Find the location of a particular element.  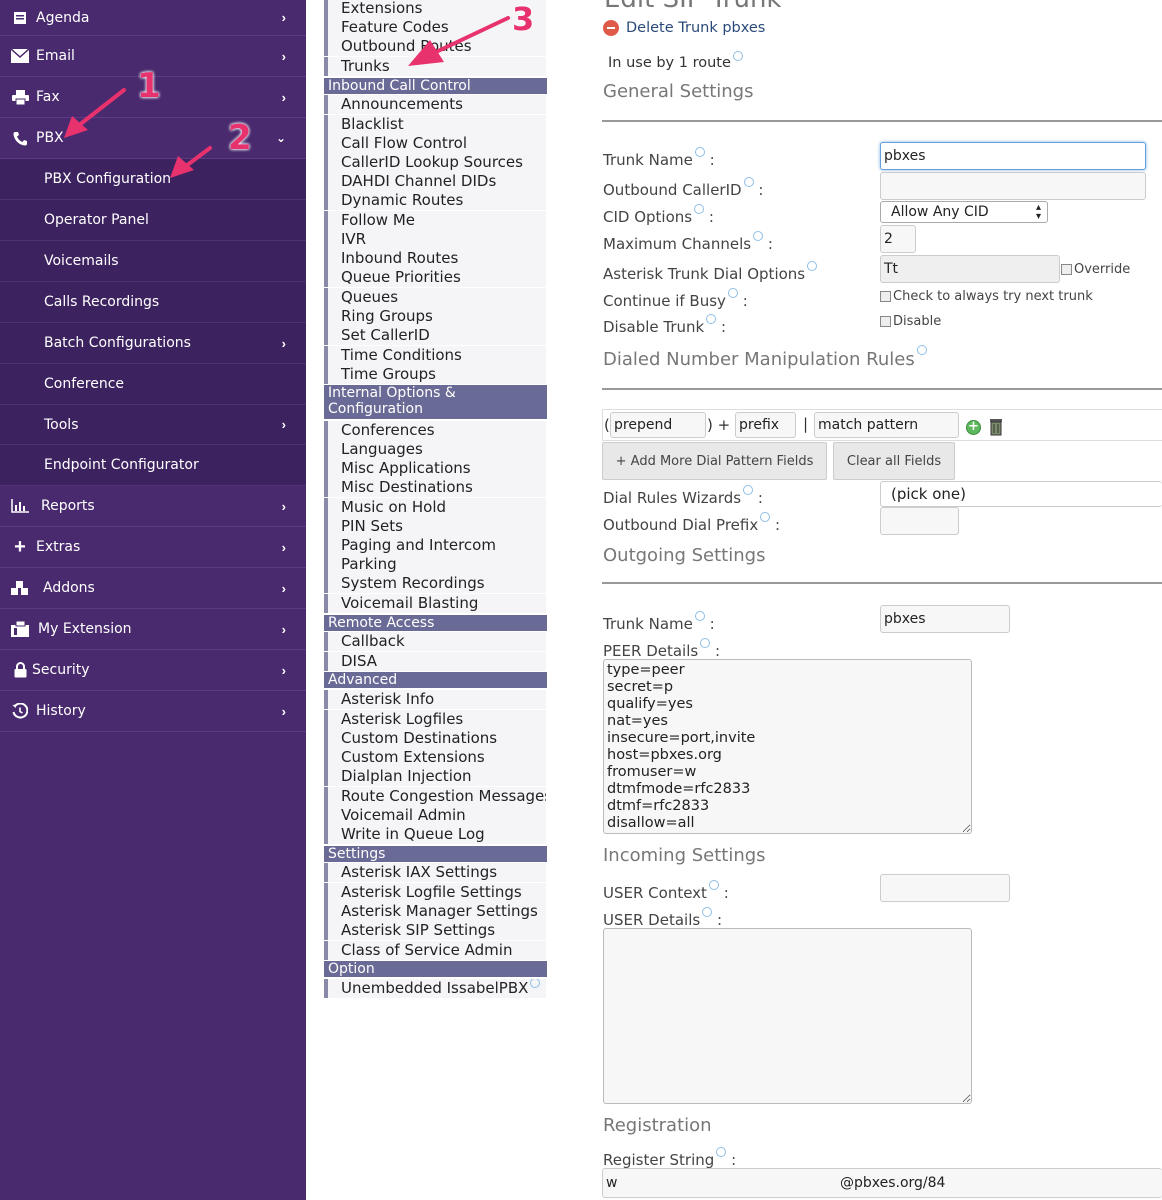

annotation-arrows is located at coordinates (287, 97).